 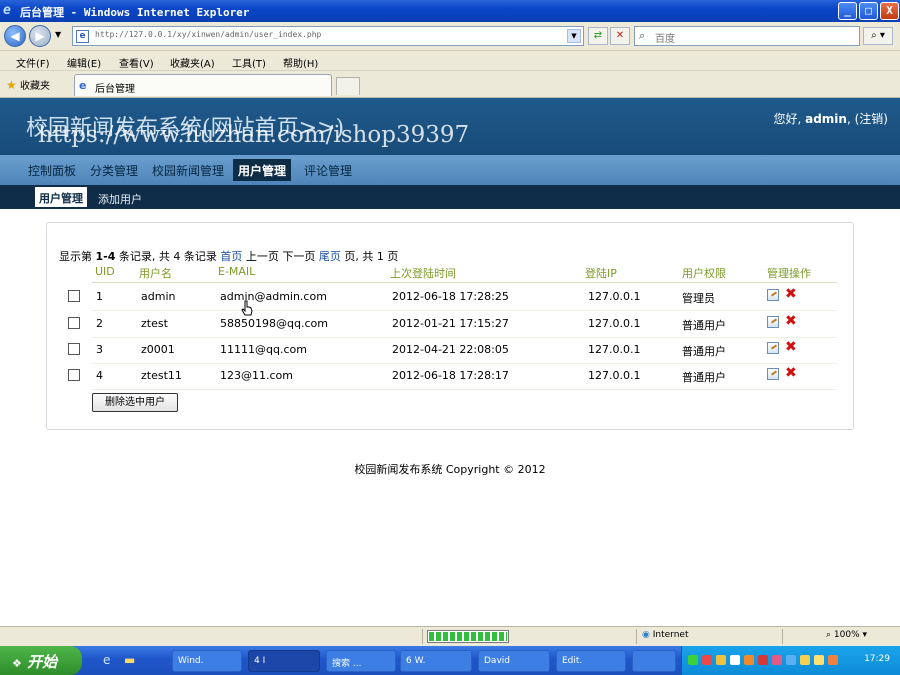 What do you see at coordinates (359, 256) in the screenshot?
I see `pages-prefix: 页, 共` at bounding box center [359, 256].